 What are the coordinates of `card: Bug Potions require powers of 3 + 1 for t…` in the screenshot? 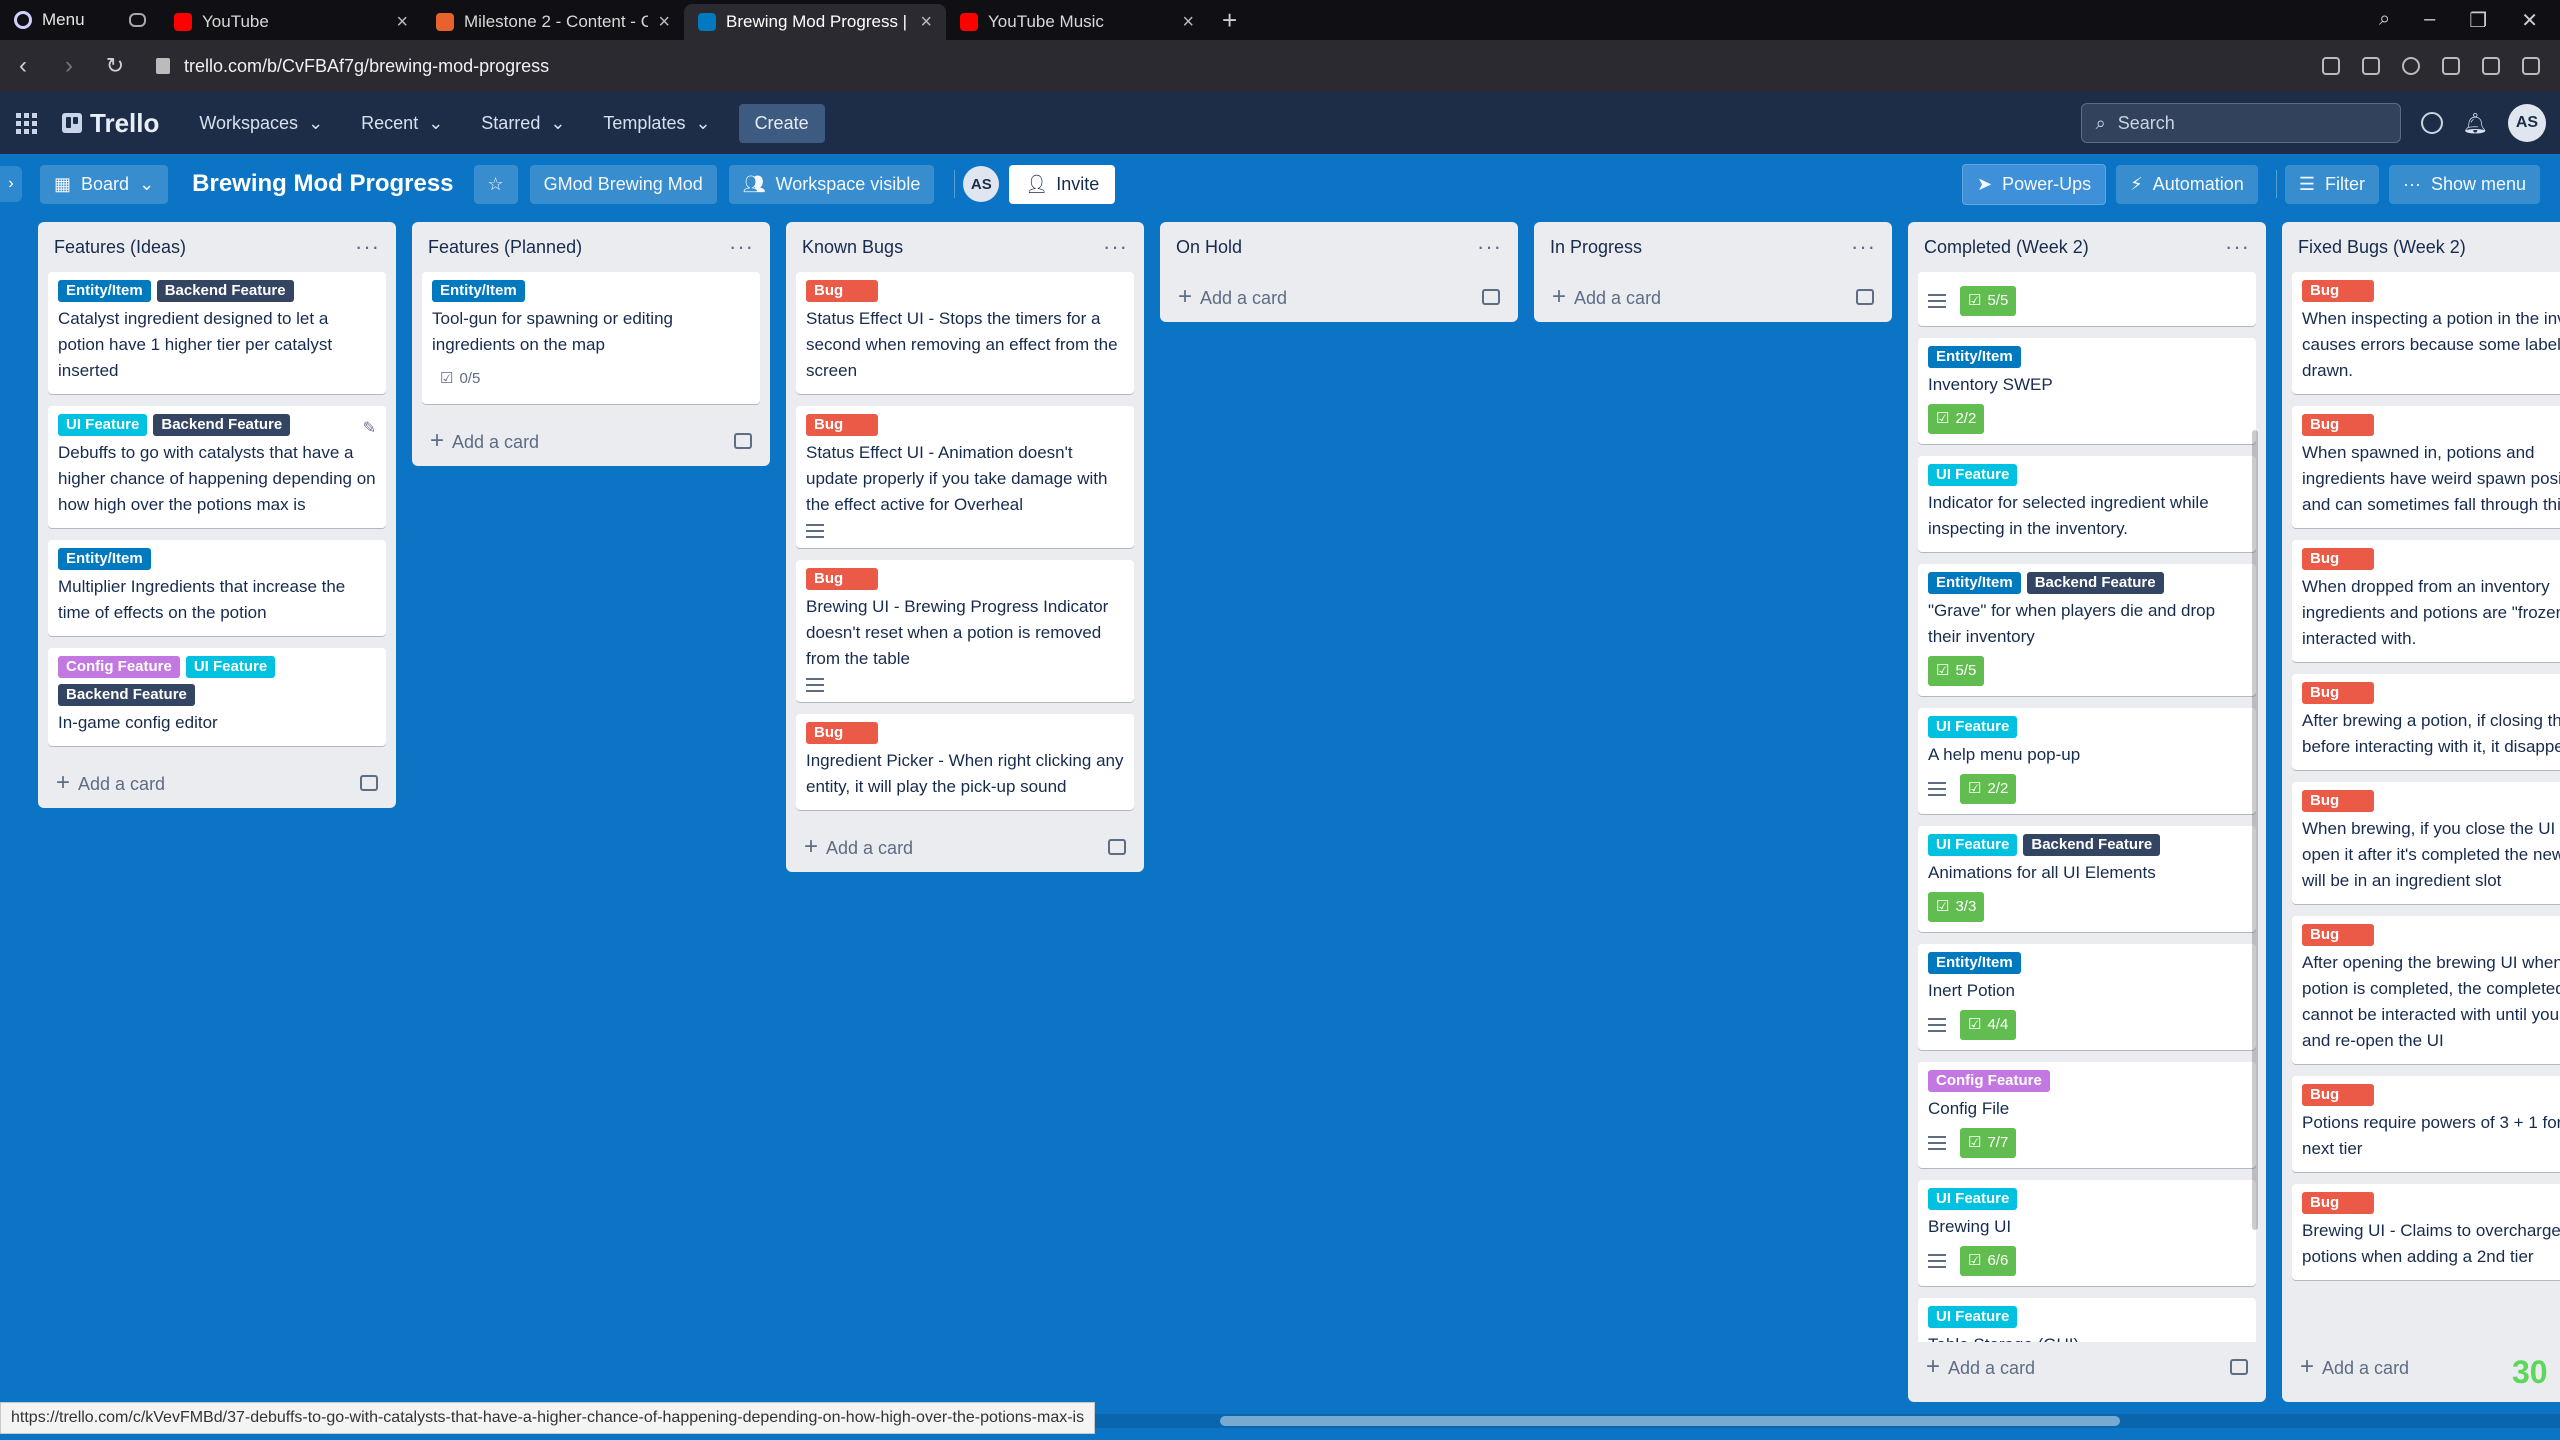 It's located at (2426, 1124).